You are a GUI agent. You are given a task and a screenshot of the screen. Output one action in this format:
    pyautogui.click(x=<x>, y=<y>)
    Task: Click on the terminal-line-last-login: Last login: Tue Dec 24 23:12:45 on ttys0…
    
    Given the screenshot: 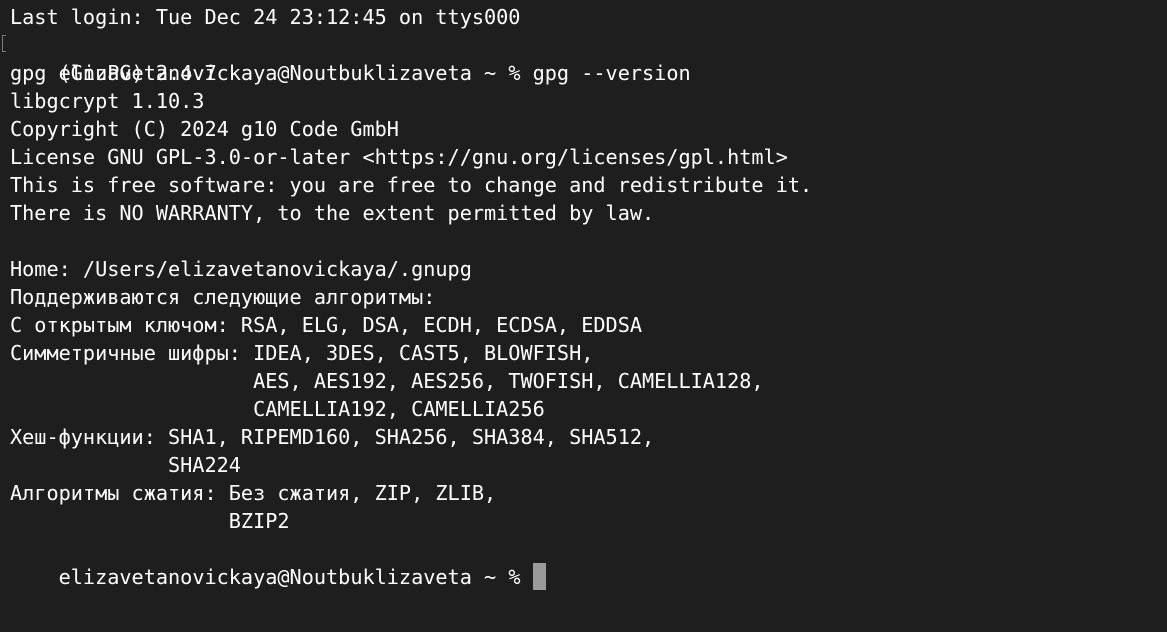 What is the action you would take?
    pyautogui.click(x=265, y=17)
    